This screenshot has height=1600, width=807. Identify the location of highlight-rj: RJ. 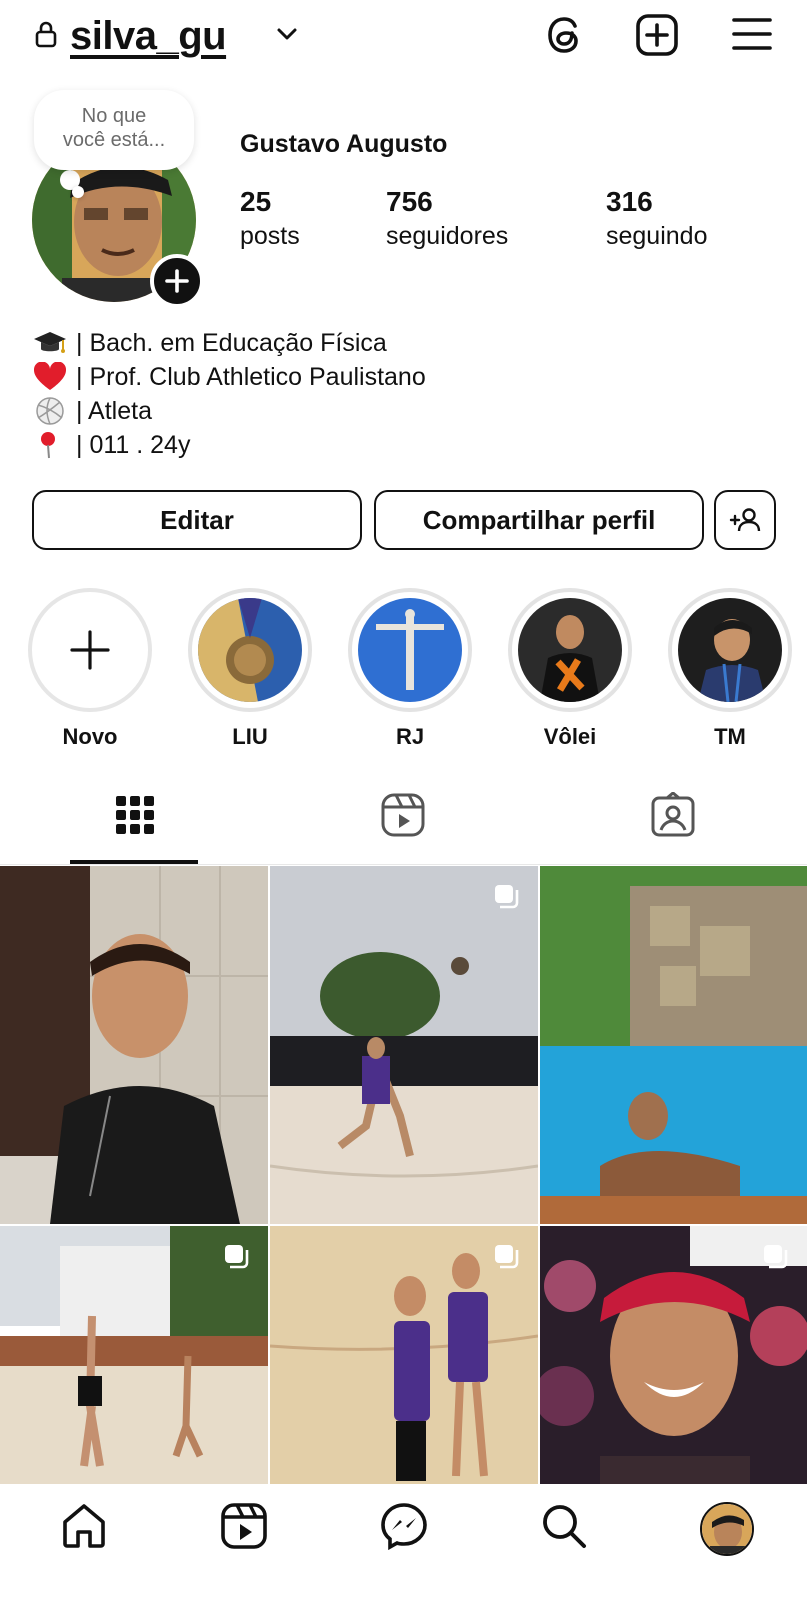
(410, 669).